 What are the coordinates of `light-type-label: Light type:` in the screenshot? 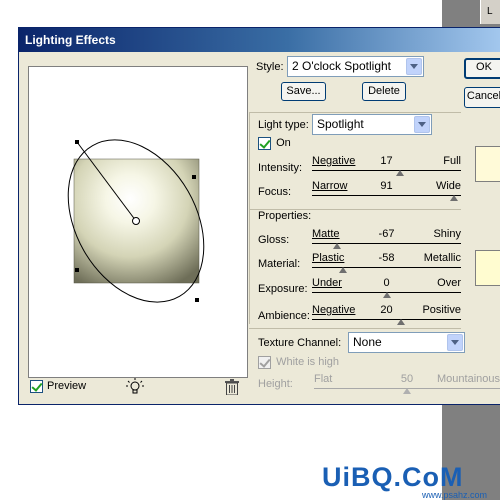 It's located at (283, 125).